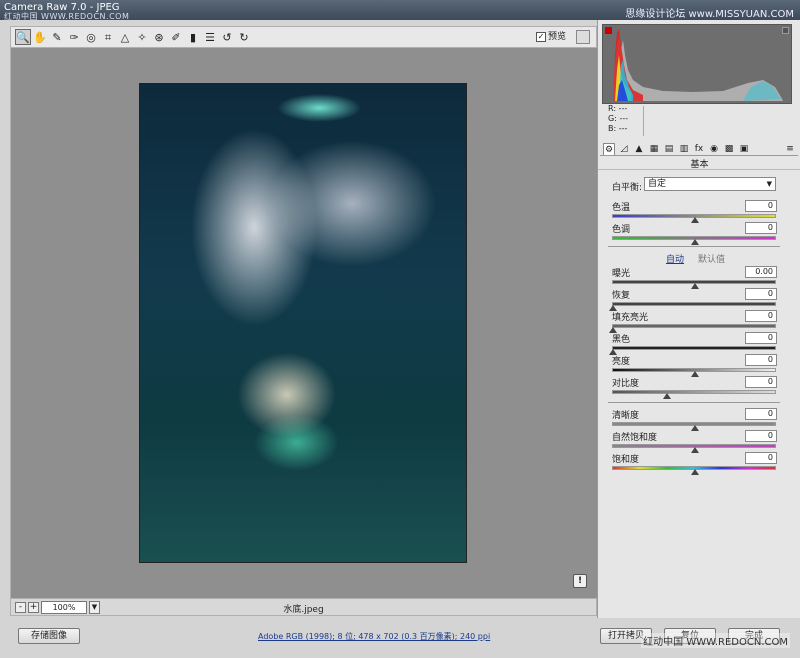 Image resolution: width=800 pixels, height=658 pixels. I want to click on zoom-tool: 🔍, so click(23, 37).